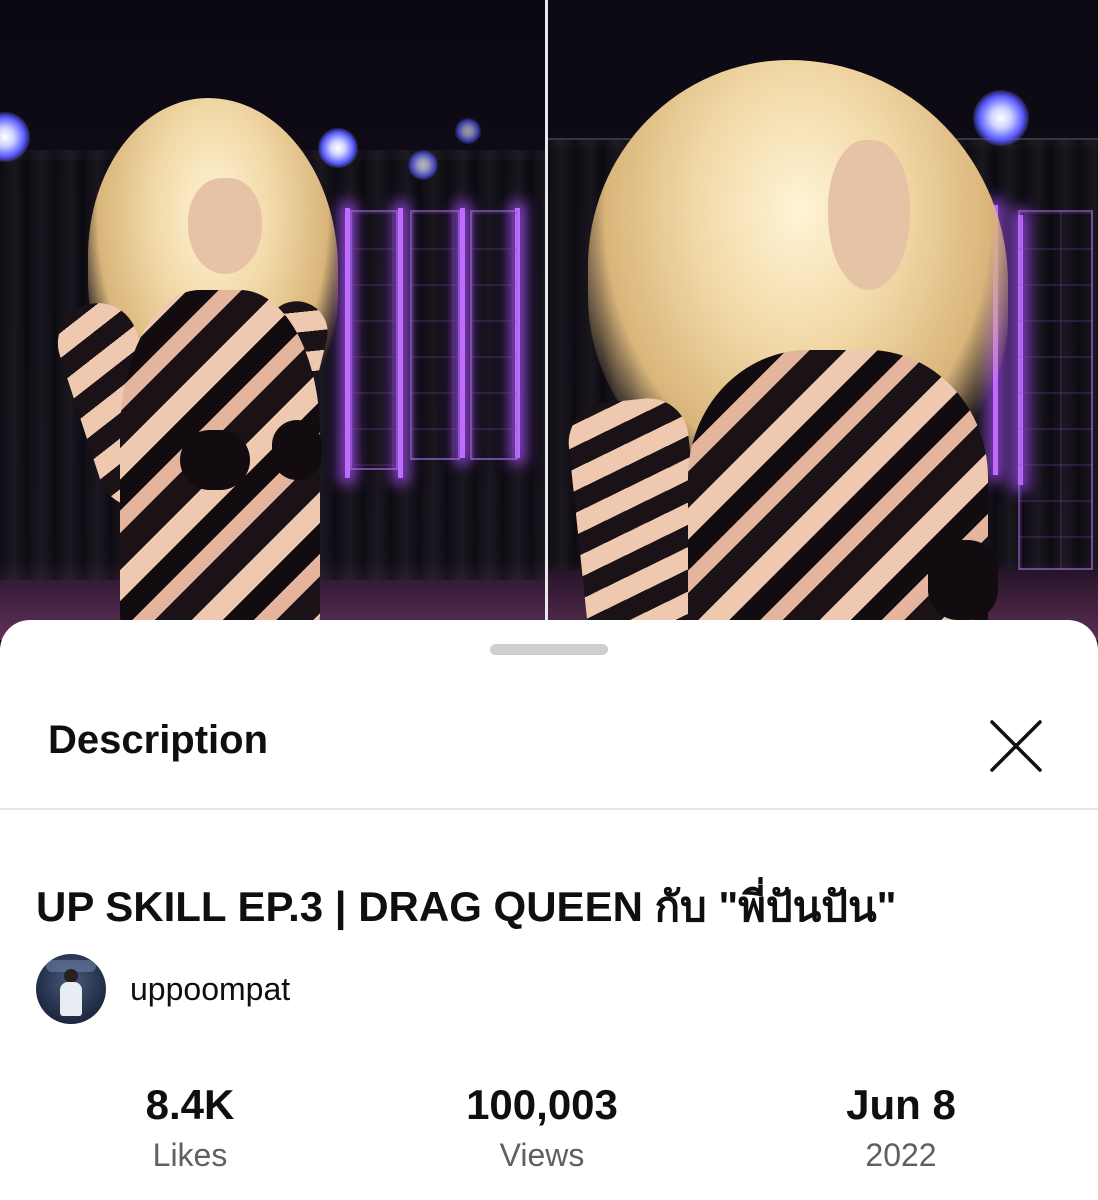 The height and width of the screenshot is (1200, 1098). I want to click on views-stat: 100,003 Views, so click(542, 1129).